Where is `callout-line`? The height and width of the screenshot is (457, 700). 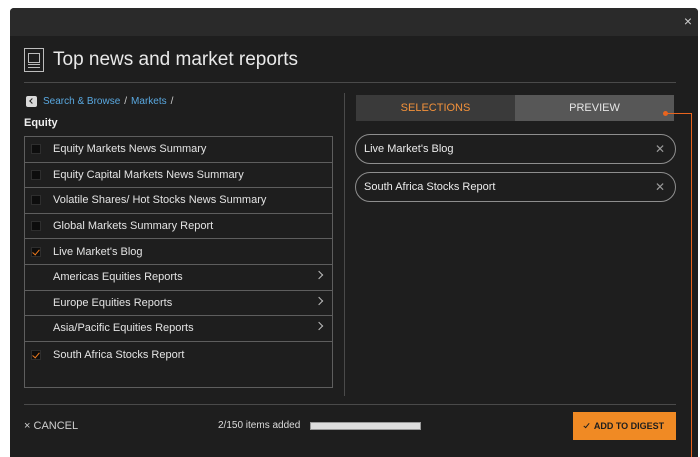 callout-line is located at coordinates (679, 114).